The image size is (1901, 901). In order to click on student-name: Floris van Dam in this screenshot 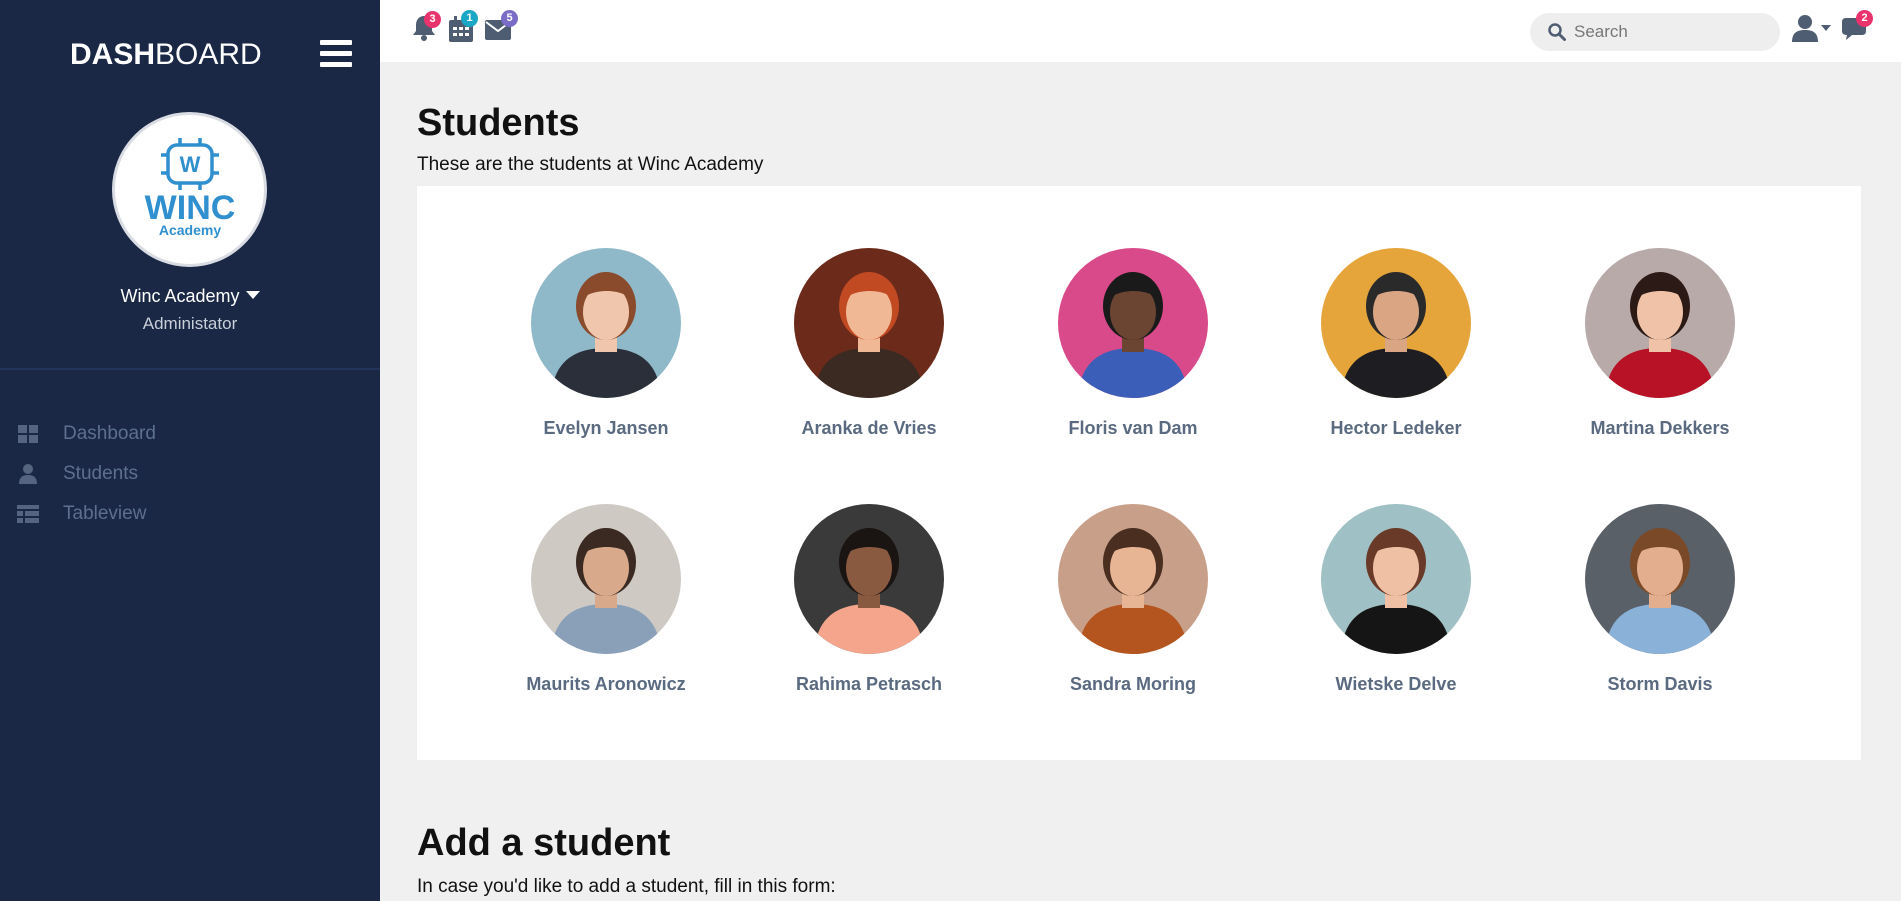, I will do `click(1133, 428)`.